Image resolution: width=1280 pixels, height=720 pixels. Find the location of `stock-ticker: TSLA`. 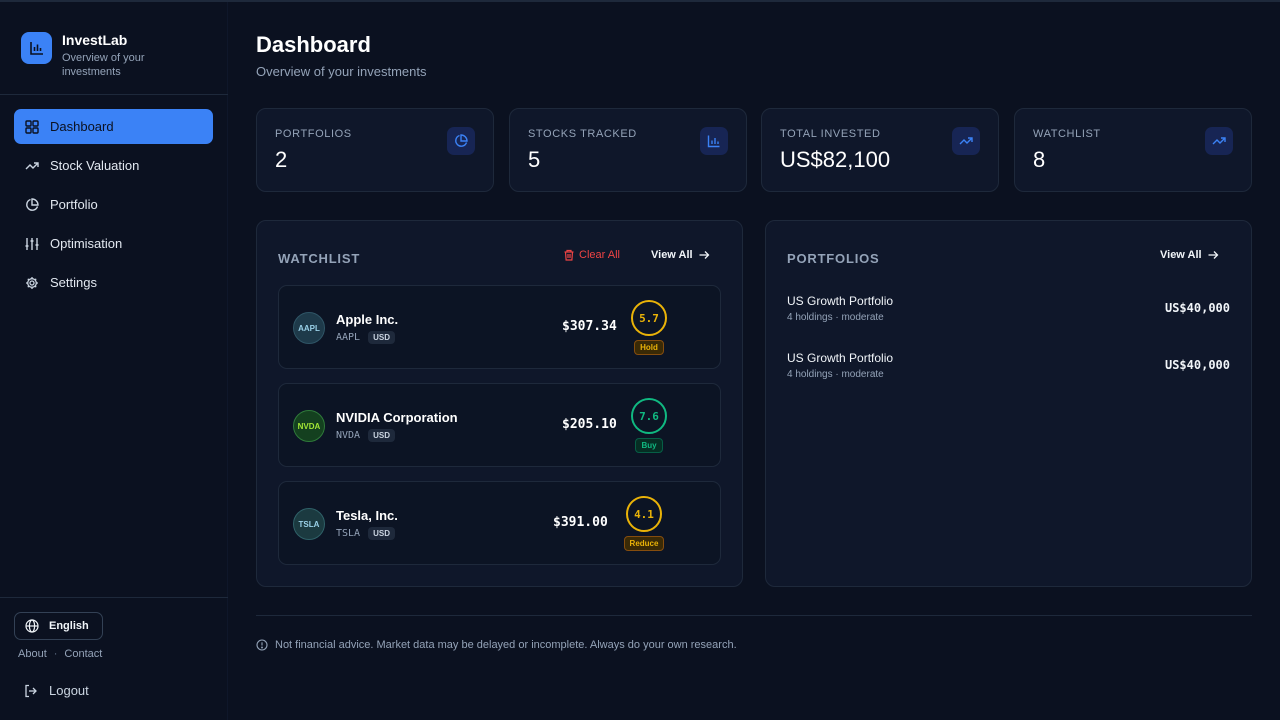

stock-ticker: TSLA is located at coordinates (348, 533).